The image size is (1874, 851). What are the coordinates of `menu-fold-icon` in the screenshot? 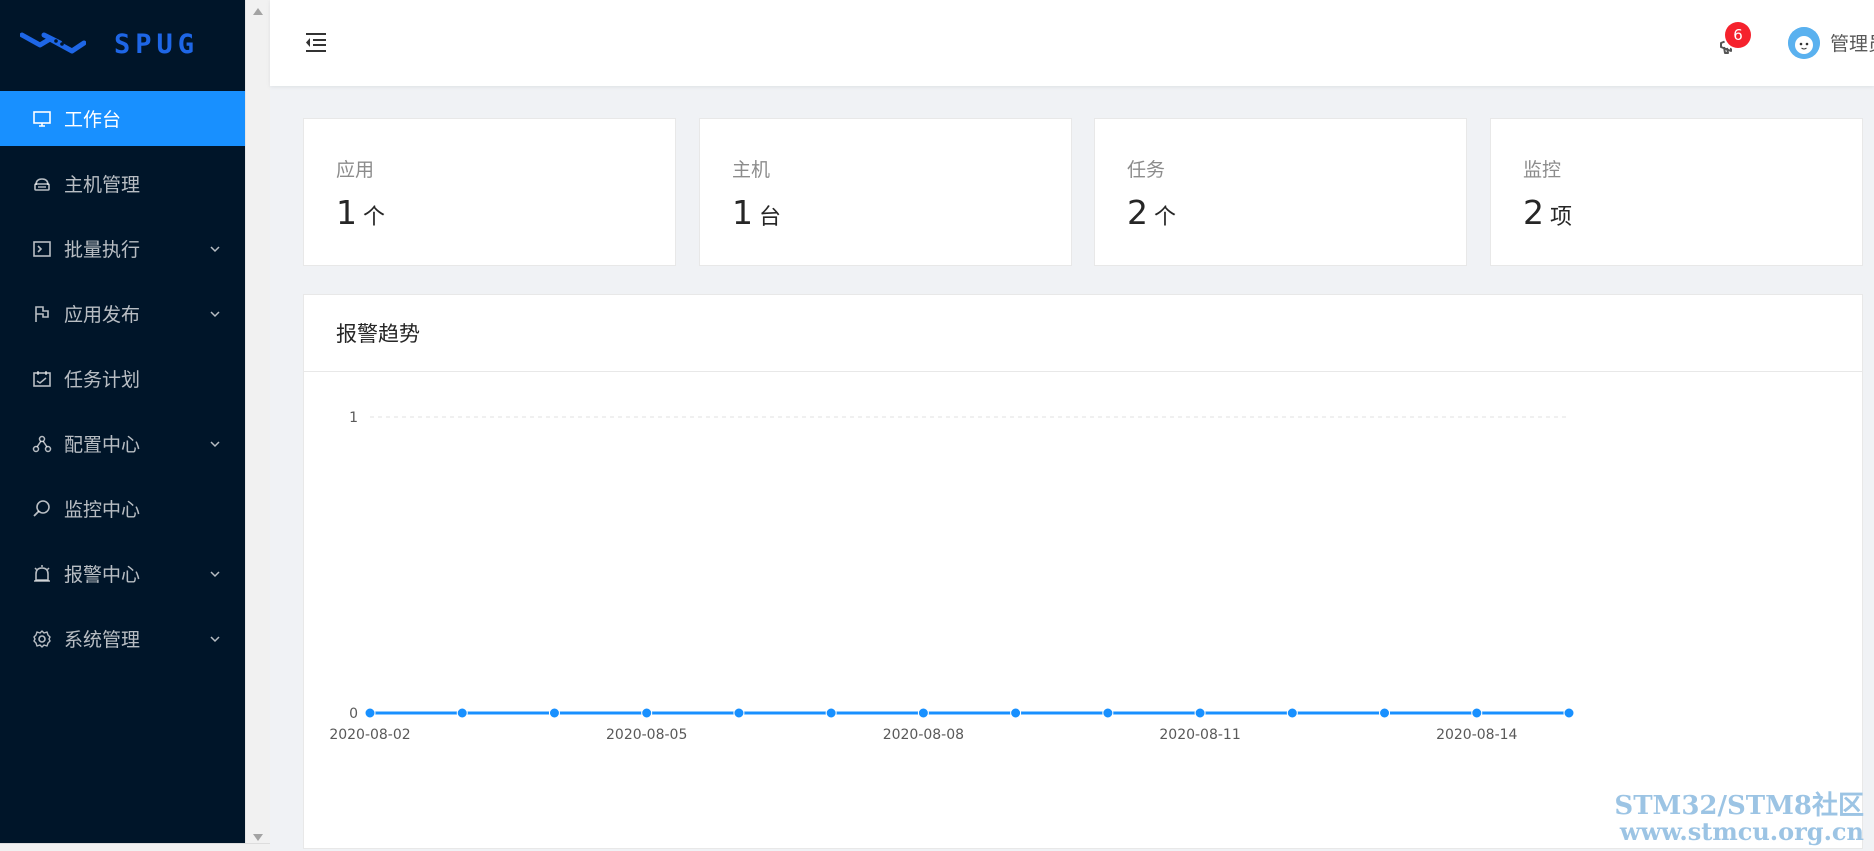 It's located at (315, 42).